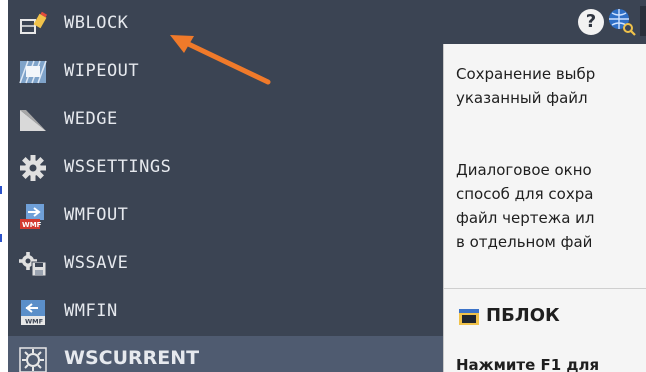 This screenshot has width=646, height=372. Describe the element at coordinates (132, 358) in the screenshot. I see `command-label: WSCURRENT` at that location.